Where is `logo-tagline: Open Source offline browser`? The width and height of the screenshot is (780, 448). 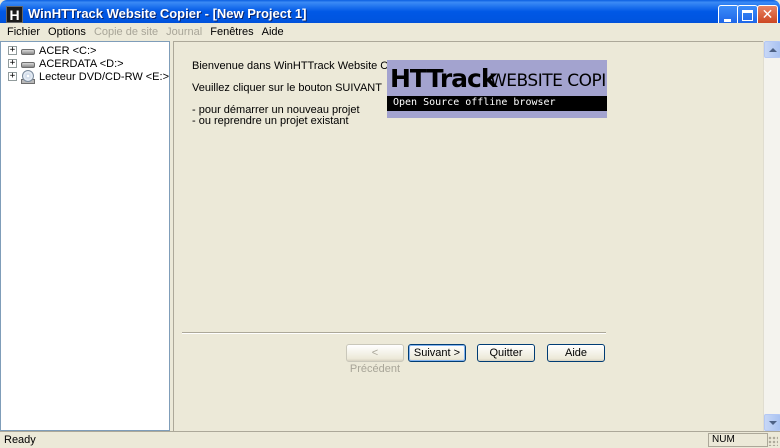
logo-tagline: Open Source offline browser is located at coordinates (474, 102).